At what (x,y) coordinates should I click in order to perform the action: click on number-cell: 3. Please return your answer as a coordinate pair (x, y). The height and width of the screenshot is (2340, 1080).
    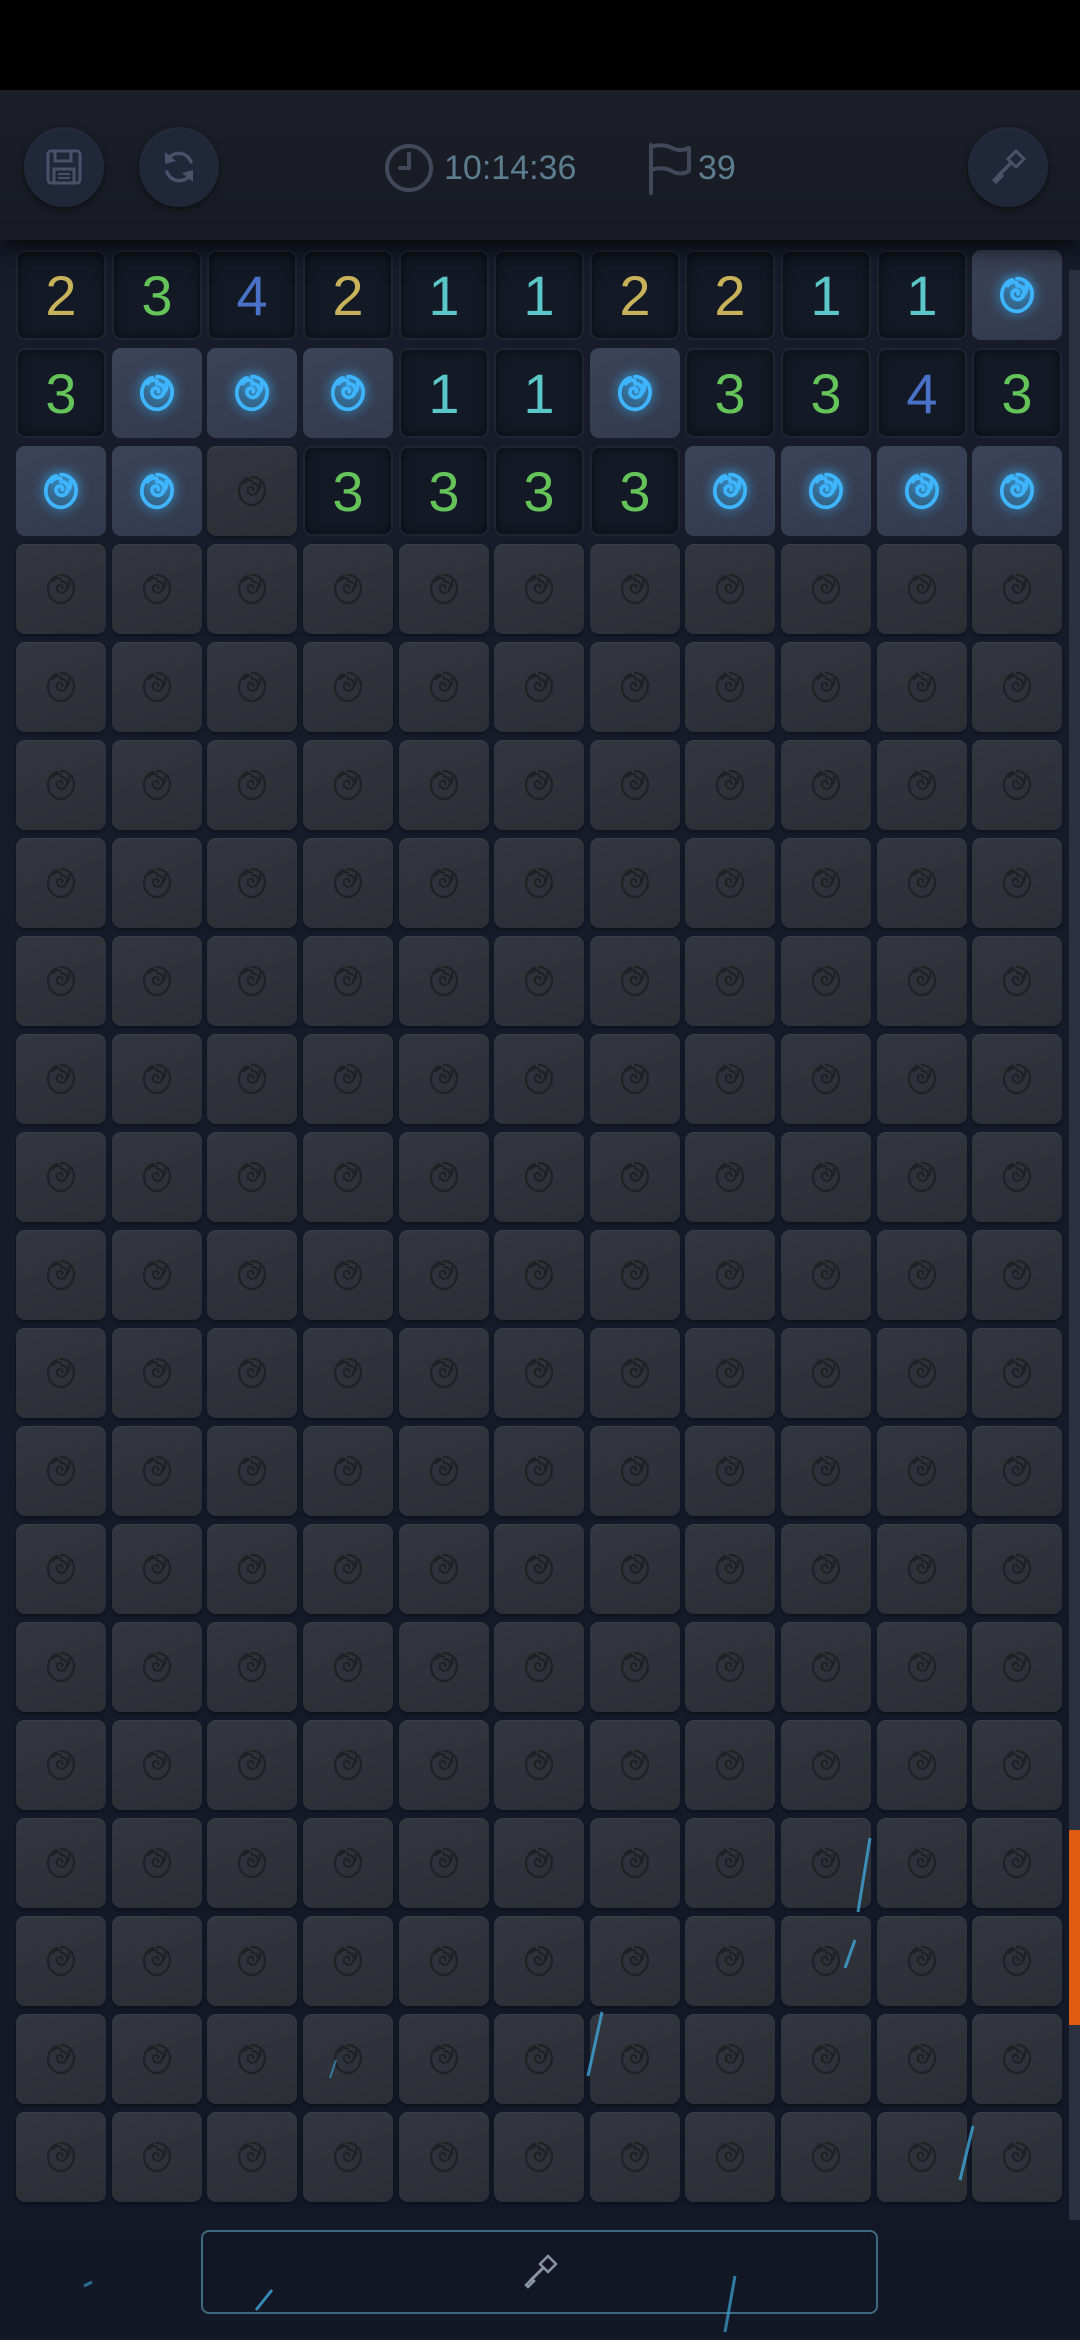
    Looking at the image, I should click on (1017, 393).